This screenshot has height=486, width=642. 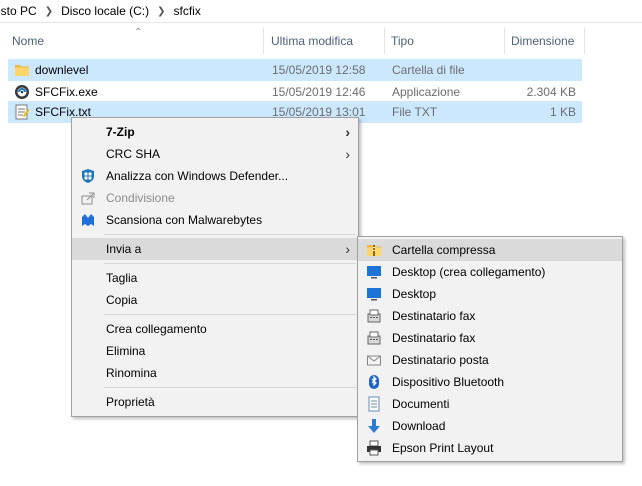 What do you see at coordinates (374, 426) in the screenshot?
I see `download-icon` at bounding box center [374, 426].